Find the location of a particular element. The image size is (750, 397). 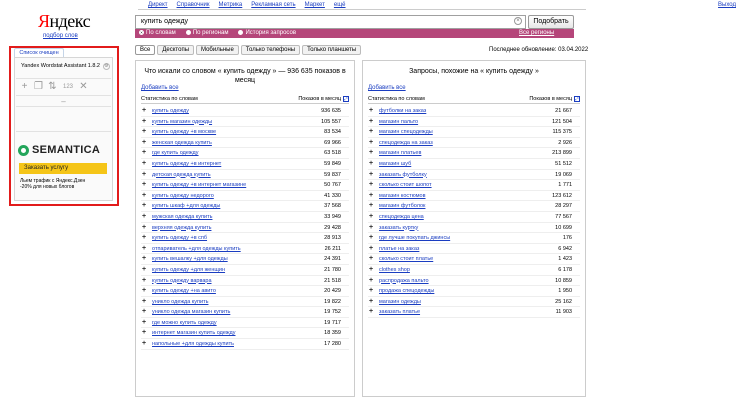

tab-mobile: Мобильные is located at coordinates (217, 50).